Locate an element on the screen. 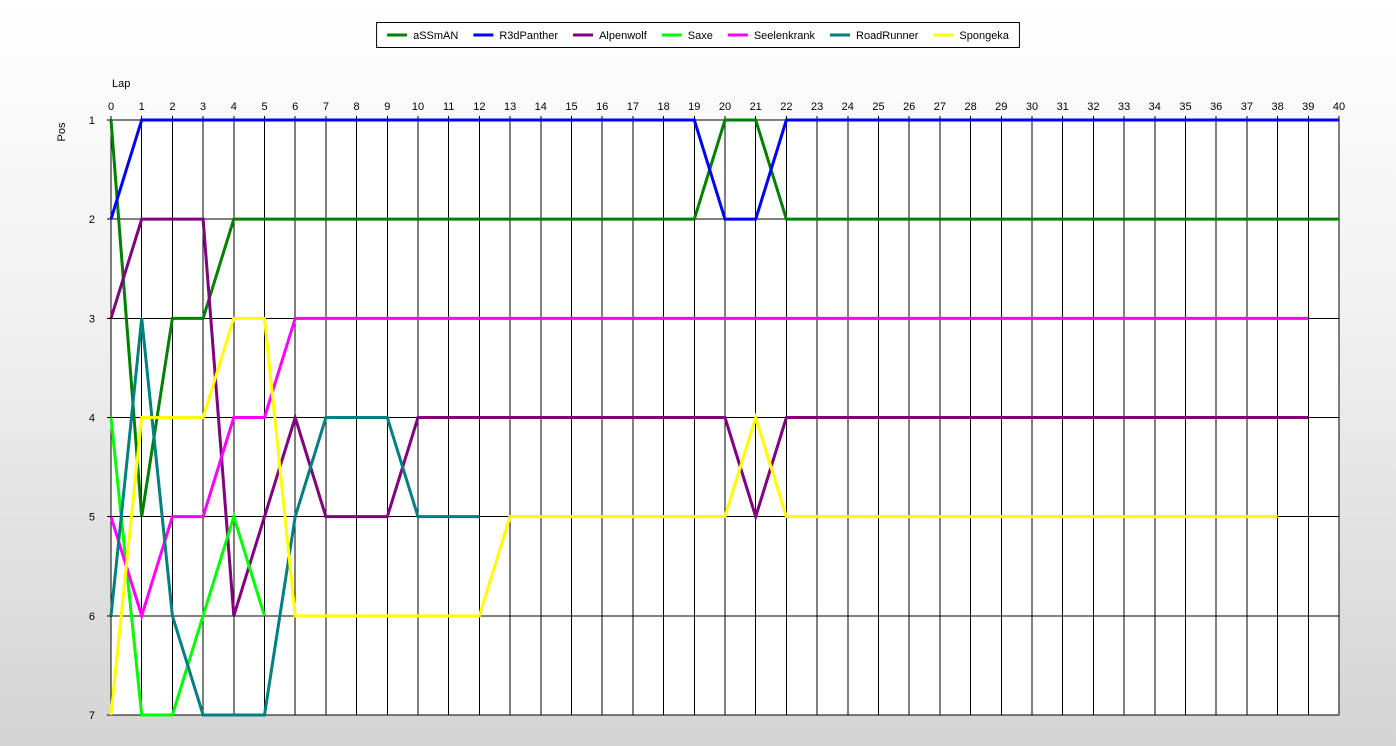 Image resolution: width=1396 pixels, height=746 pixels. x-tick-label: 28 is located at coordinates (970, 107).